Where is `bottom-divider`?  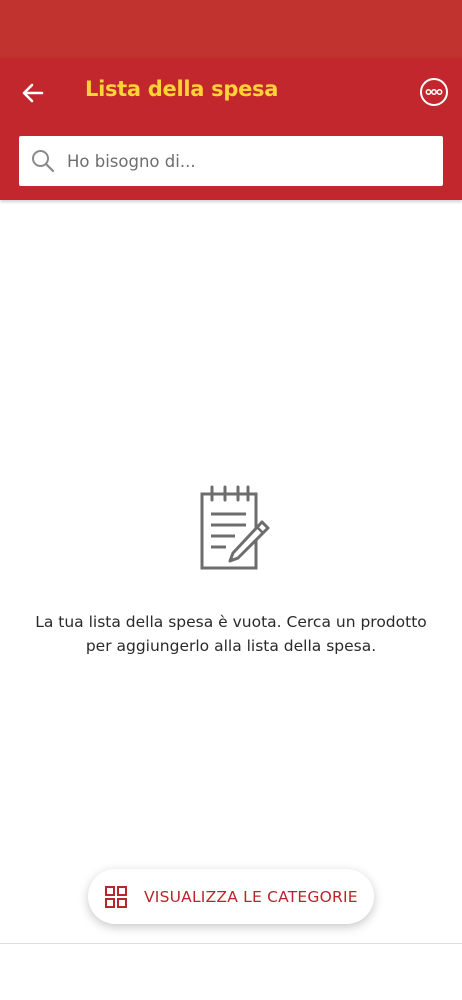
bottom-divider is located at coordinates (231, 943).